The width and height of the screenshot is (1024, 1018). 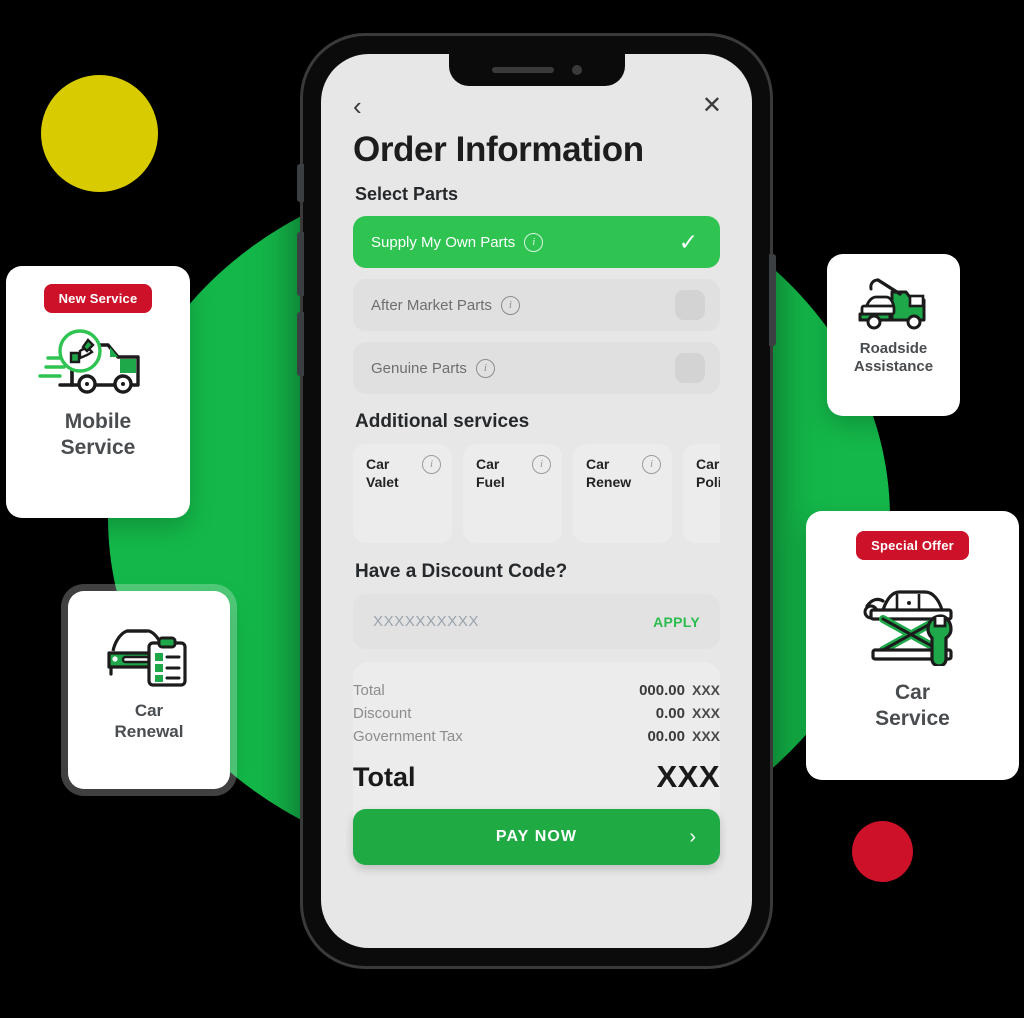 What do you see at coordinates (622, 493) in the screenshot?
I see `service-card-car-renew: Car Renew i` at bounding box center [622, 493].